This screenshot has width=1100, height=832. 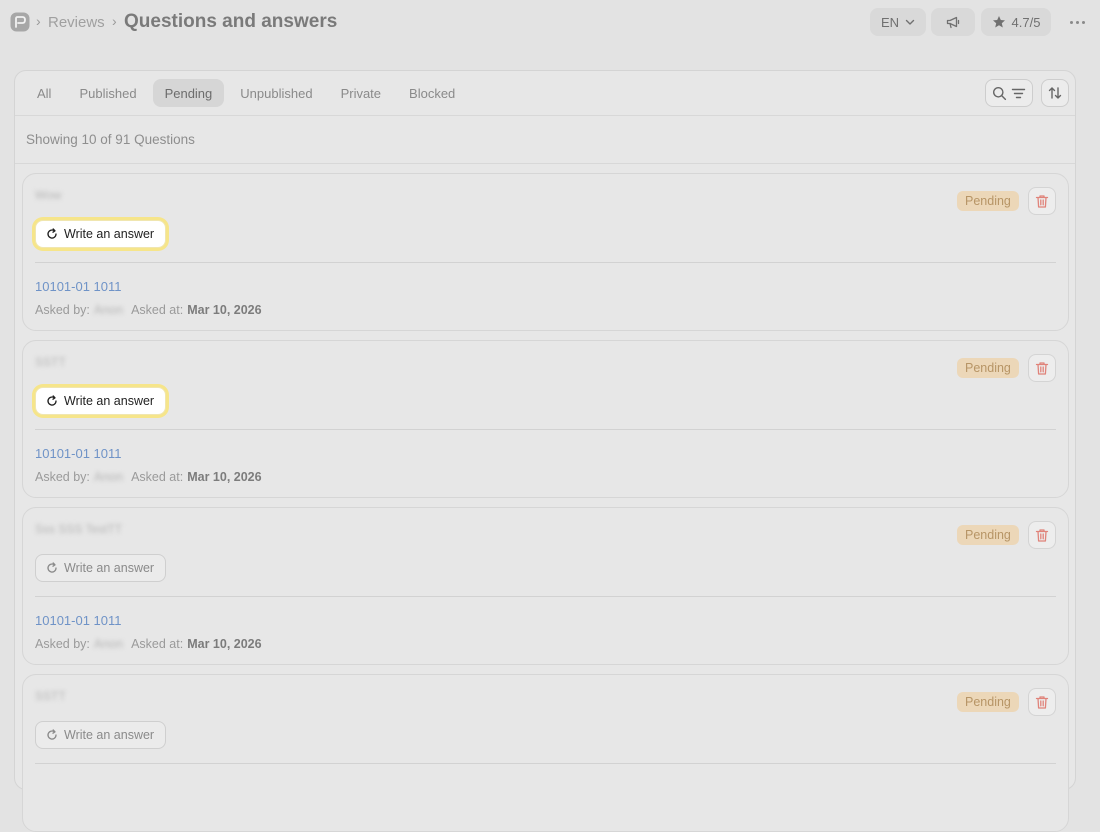 I want to click on language-selector: EN, so click(x=898, y=22).